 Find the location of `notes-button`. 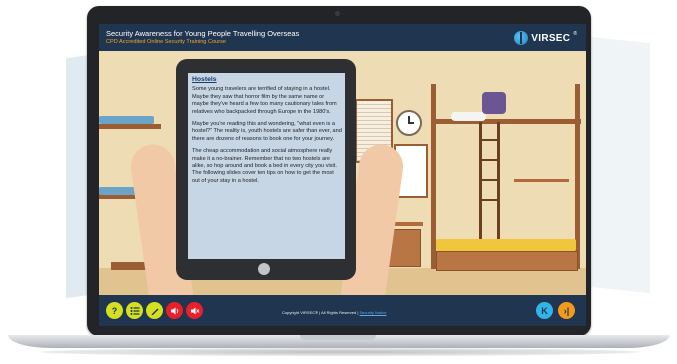

notes-button is located at coordinates (154, 310).